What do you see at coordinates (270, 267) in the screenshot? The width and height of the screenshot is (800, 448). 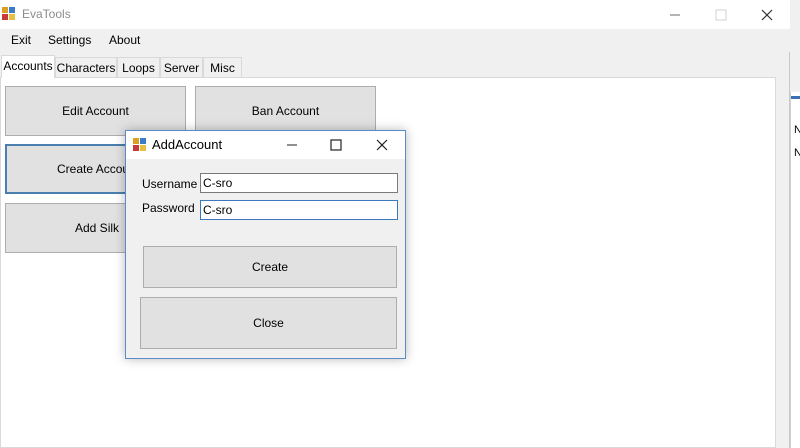 I see `create-button: Create` at bounding box center [270, 267].